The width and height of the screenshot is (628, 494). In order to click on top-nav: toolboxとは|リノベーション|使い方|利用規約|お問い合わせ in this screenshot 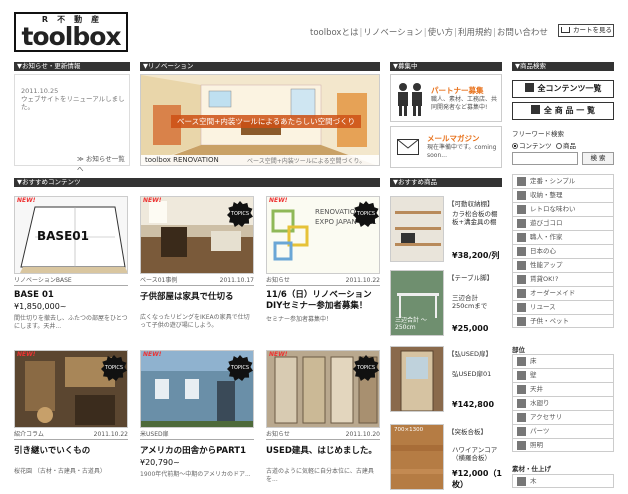, I will do `click(429, 33)`.